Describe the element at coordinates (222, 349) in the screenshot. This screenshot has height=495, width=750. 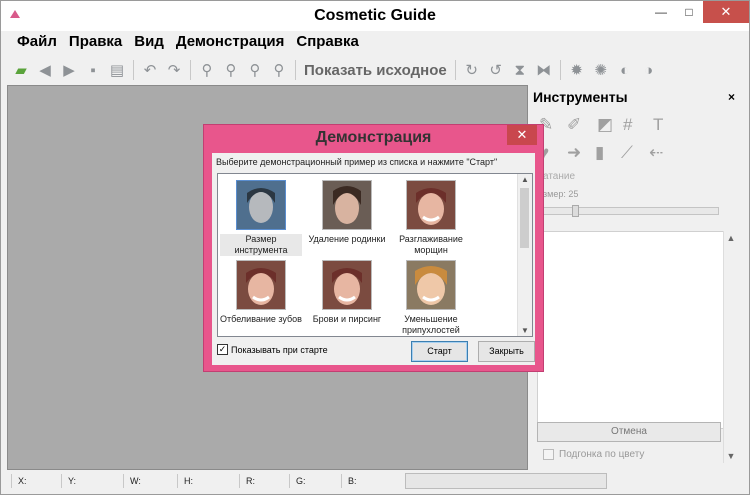
I see `show-on-start-checkbox: ✓` at that location.